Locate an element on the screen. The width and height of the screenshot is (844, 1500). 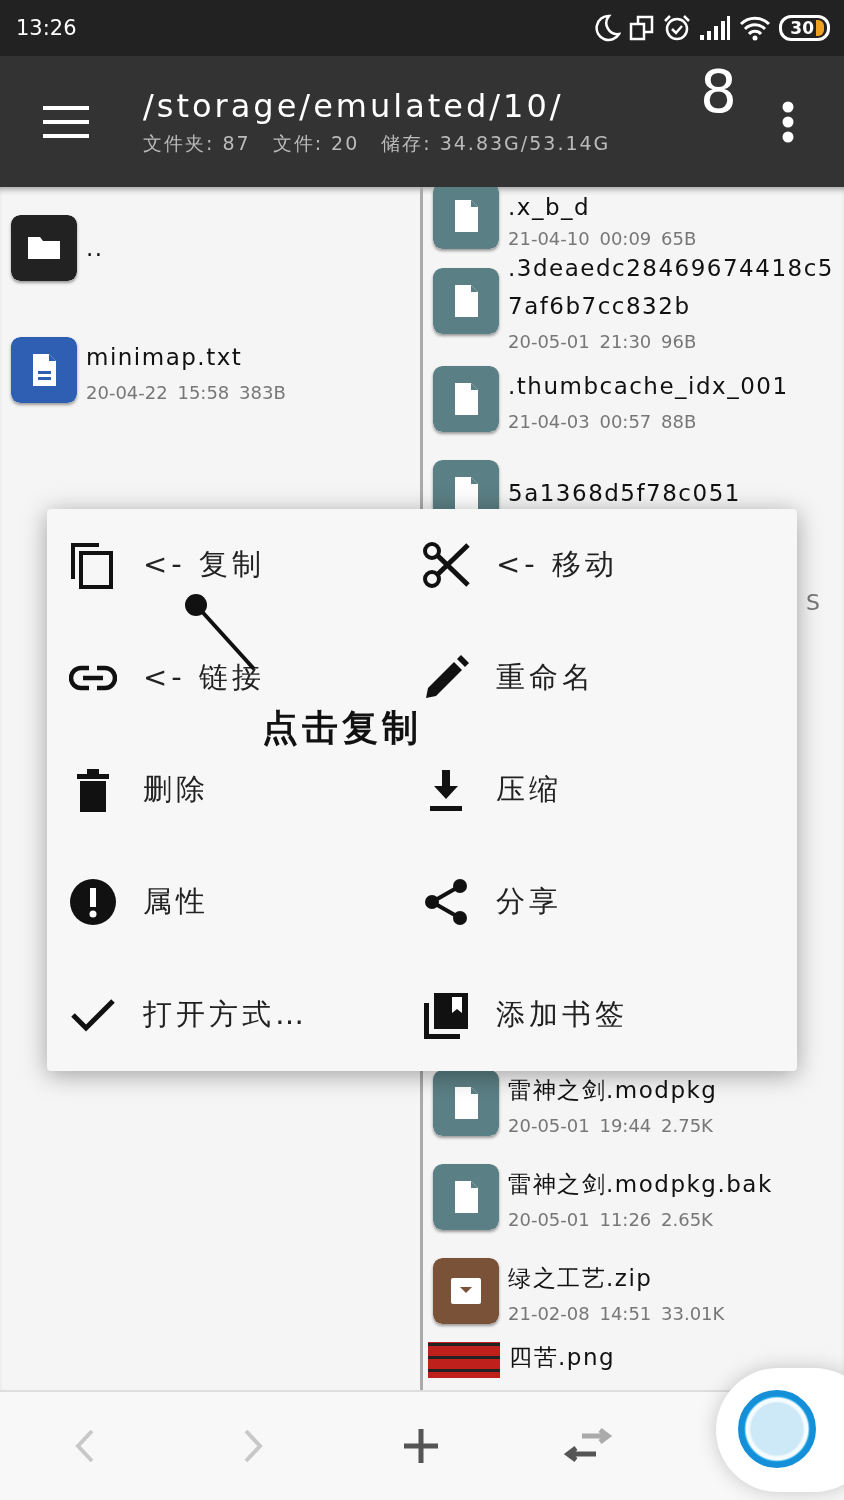
file-name: 四苦.png is located at coordinates (562, 1357).